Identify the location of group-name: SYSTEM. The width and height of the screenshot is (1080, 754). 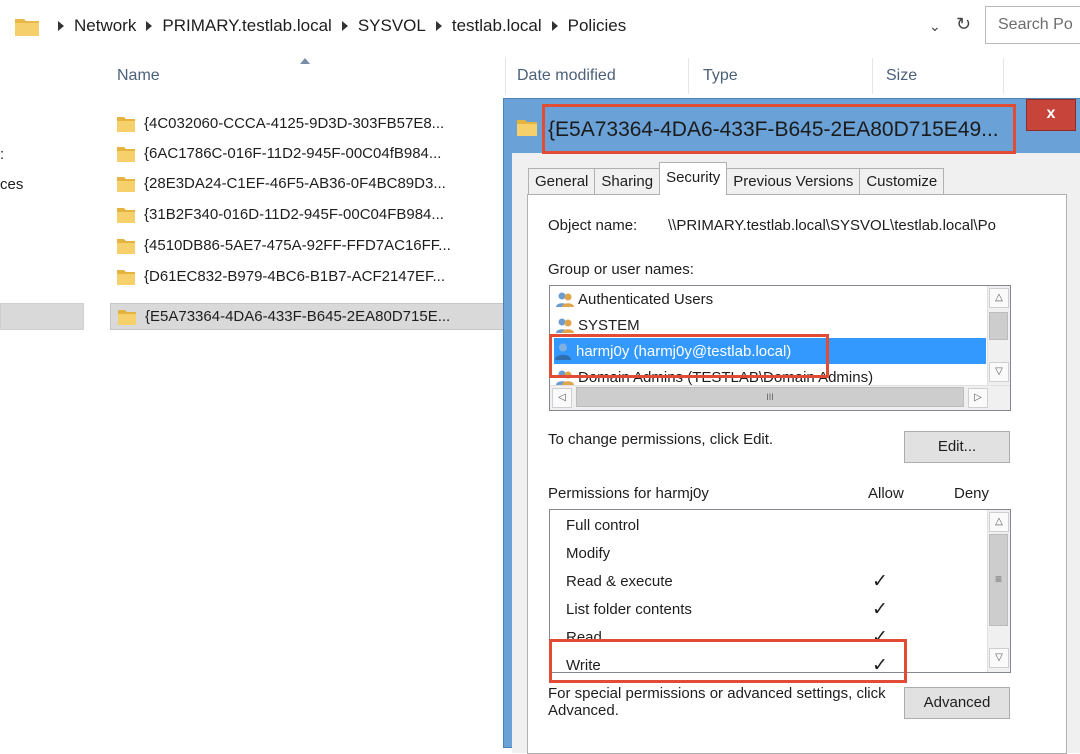
(609, 325).